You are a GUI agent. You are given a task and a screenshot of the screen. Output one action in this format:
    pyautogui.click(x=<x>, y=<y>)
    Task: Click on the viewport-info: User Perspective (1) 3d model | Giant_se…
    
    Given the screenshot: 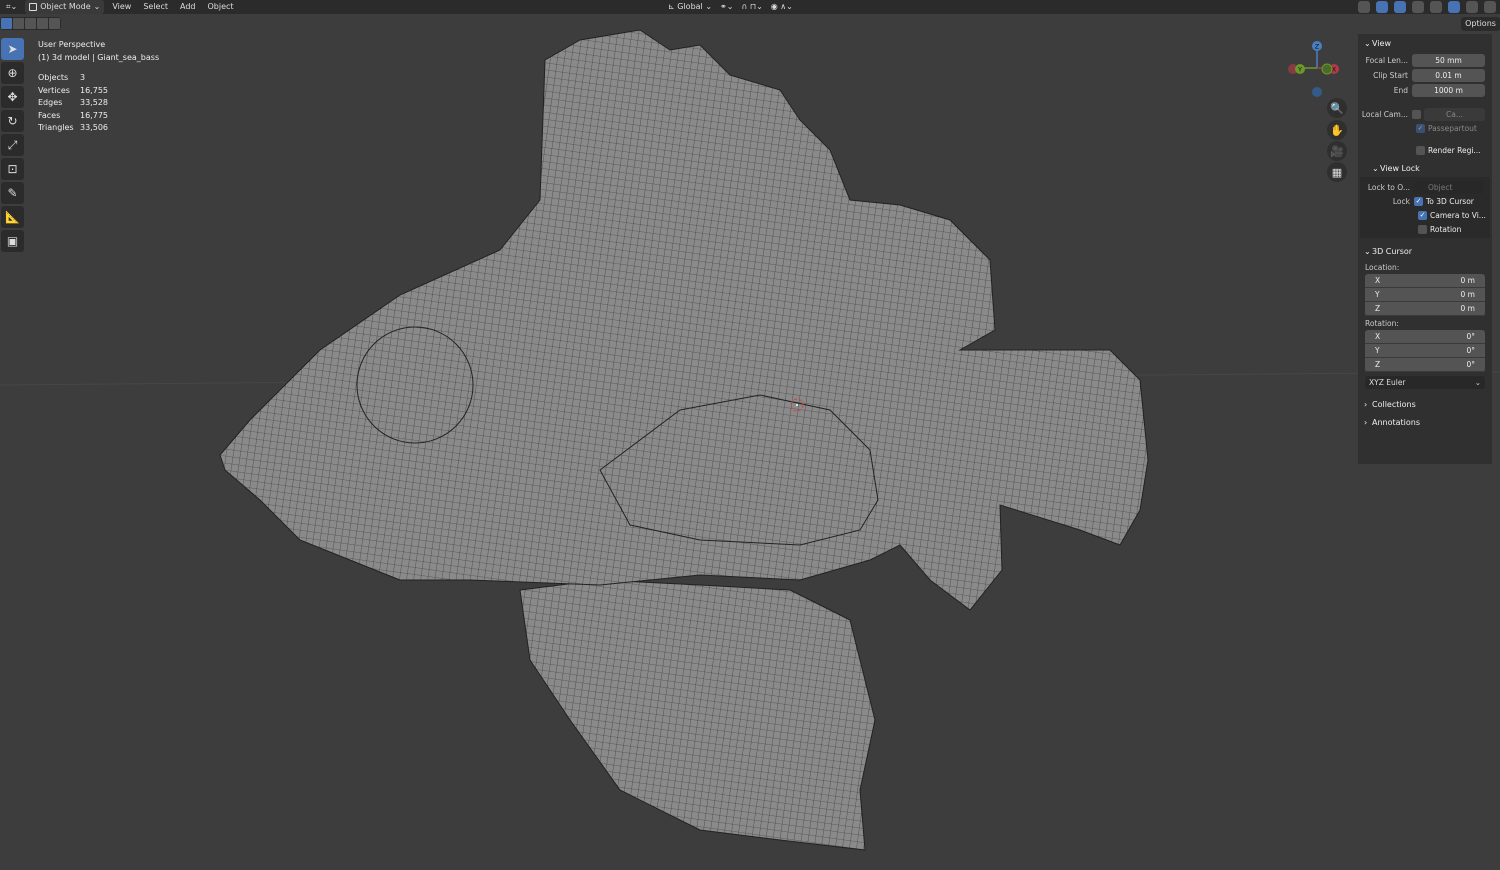 What is the action you would take?
    pyautogui.click(x=98, y=87)
    